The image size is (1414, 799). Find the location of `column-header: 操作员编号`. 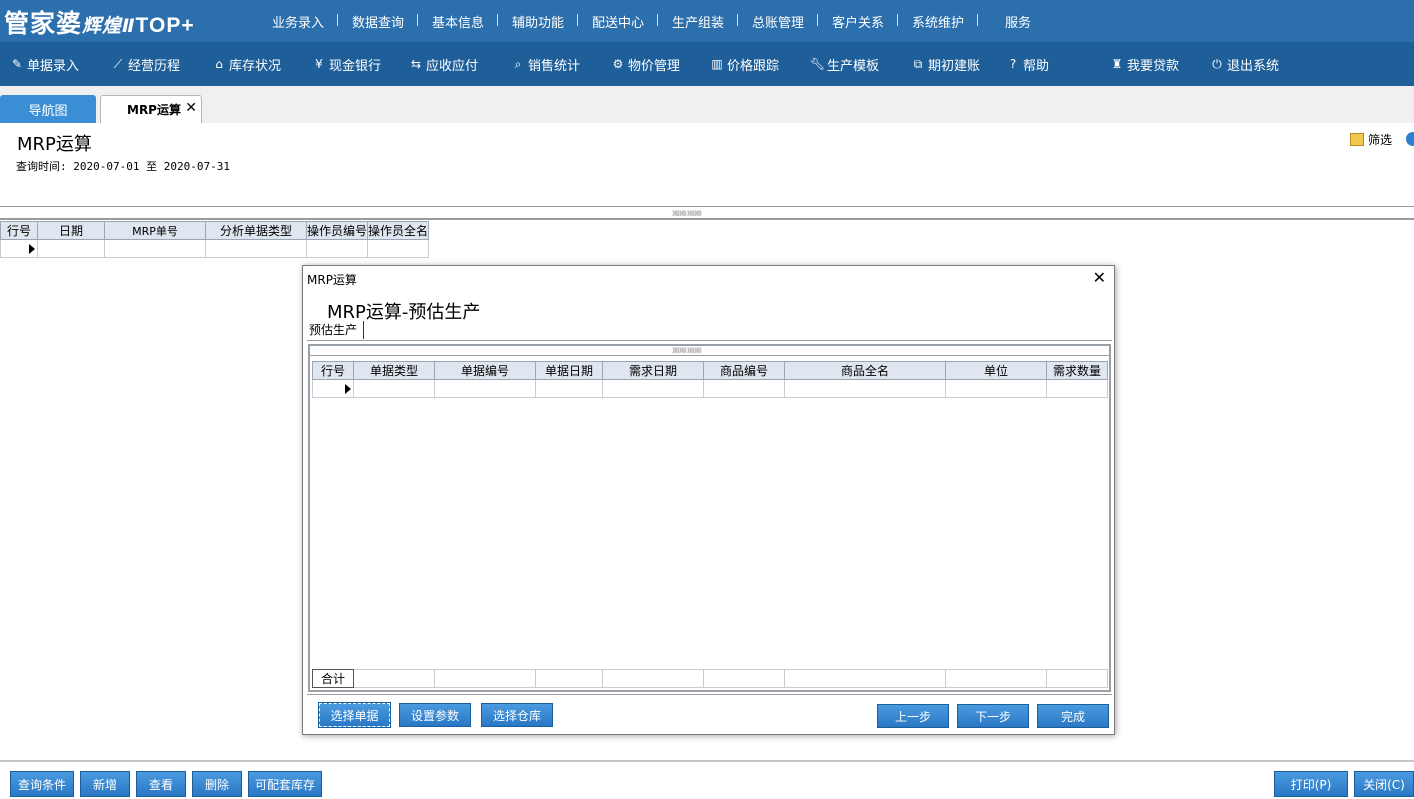

column-header: 操作员编号 is located at coordinates (337, 230).